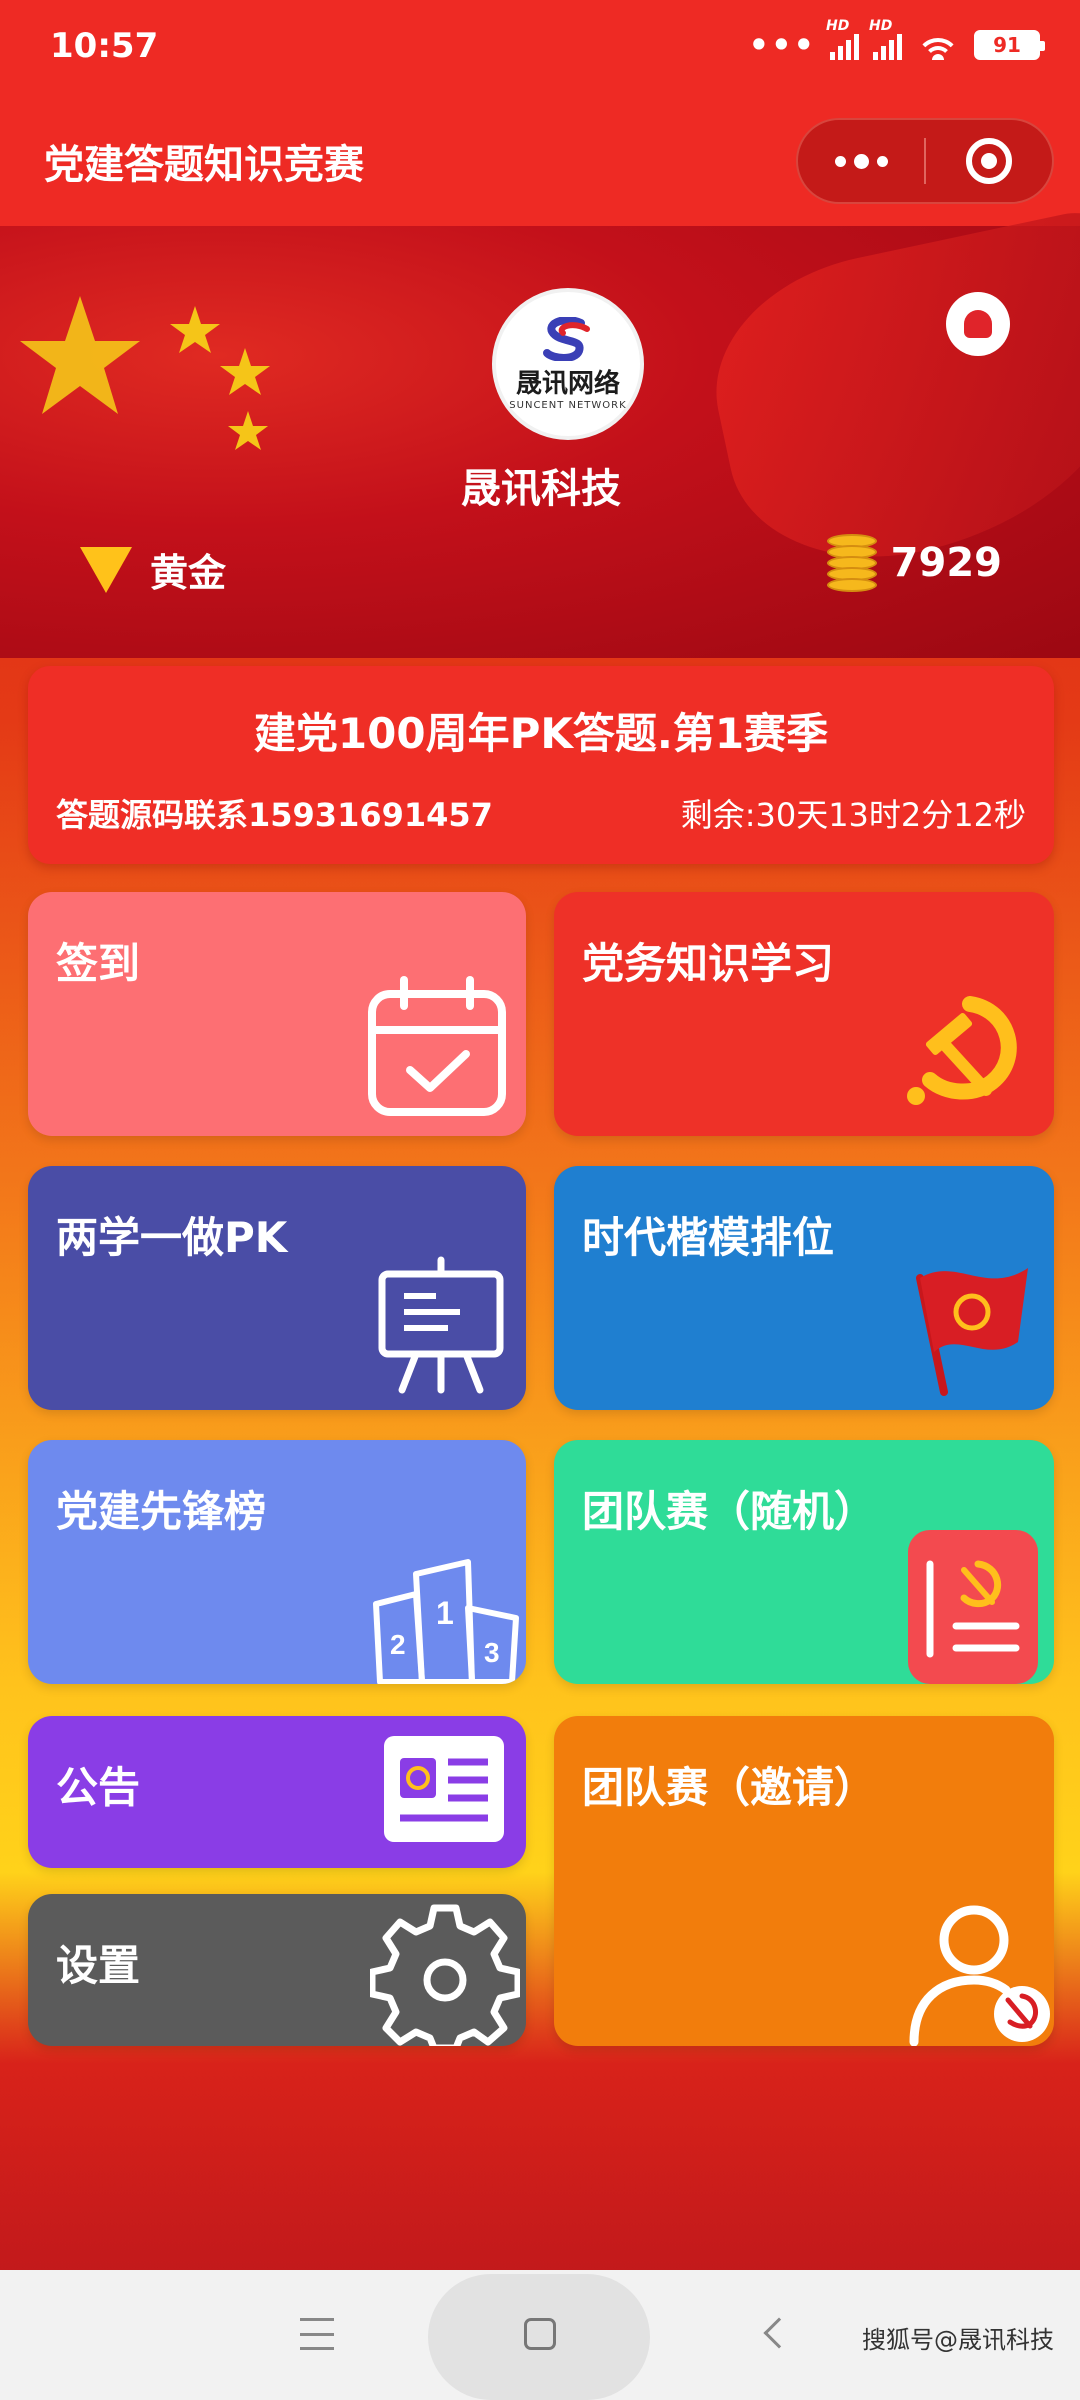 Image resolution: width=1080 pixels, height=2400 pixels. What do you see at coordinates (566, 339) in the screenshot?
I see `company-logo-icon` at bounding box center [566, 339].